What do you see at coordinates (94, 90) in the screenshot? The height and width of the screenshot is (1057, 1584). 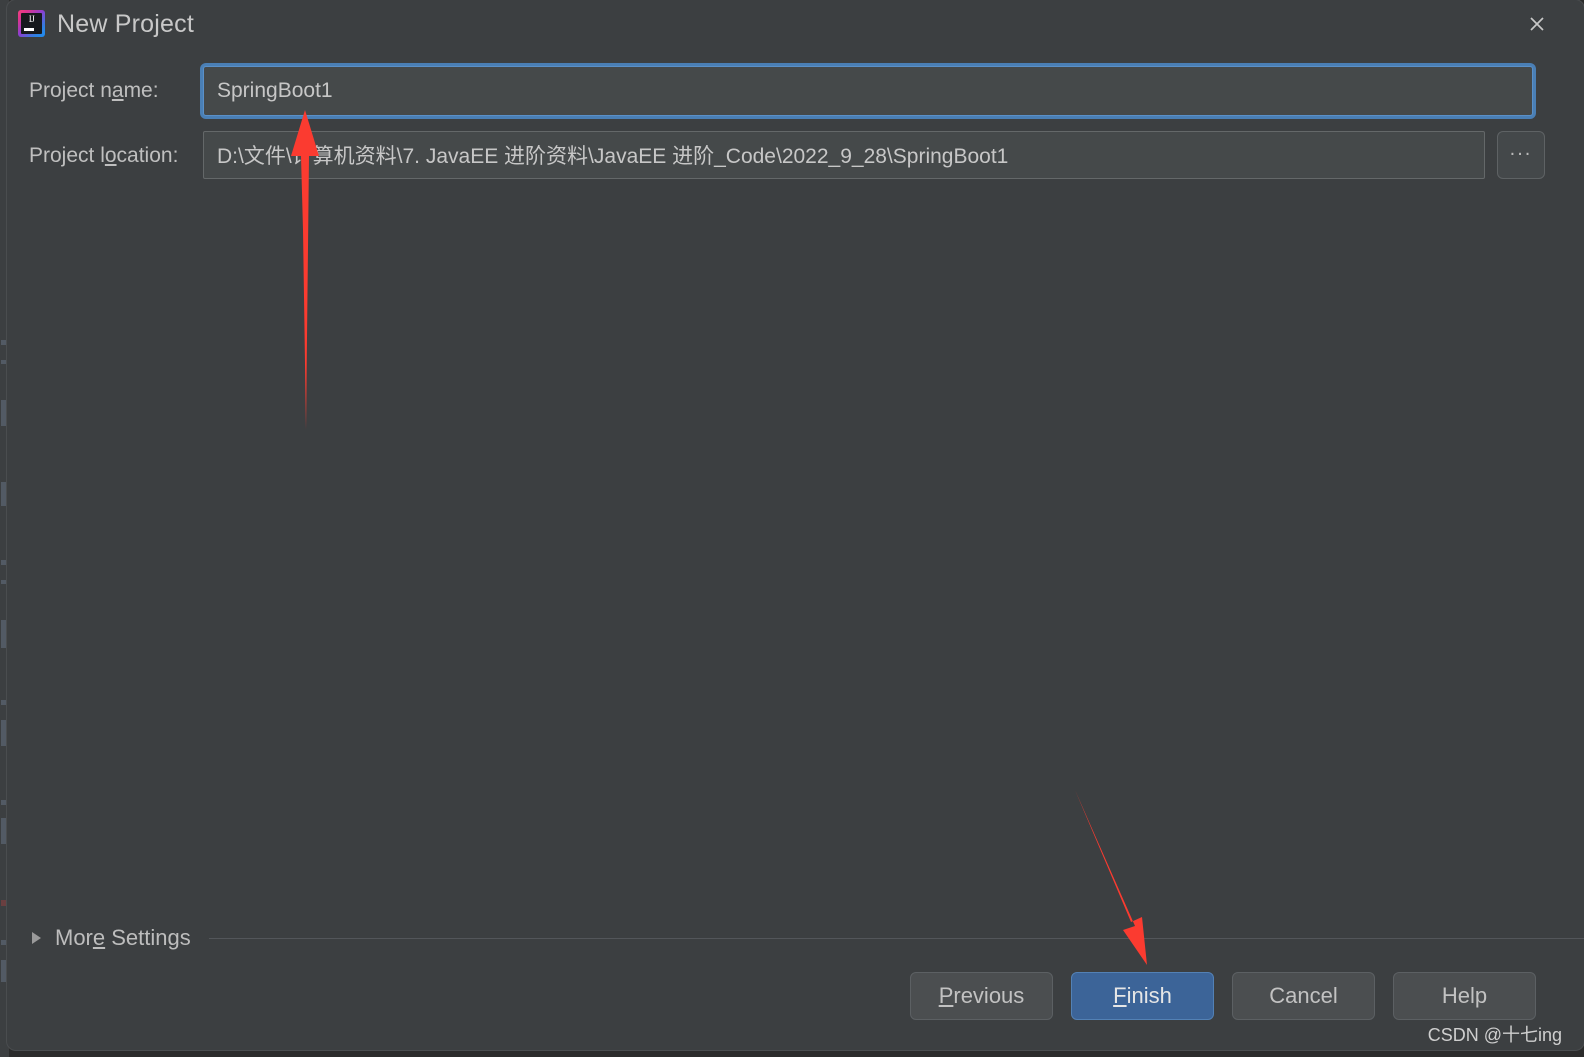 I see `project-name-label: Project name:` at bounding box center [94, 90].